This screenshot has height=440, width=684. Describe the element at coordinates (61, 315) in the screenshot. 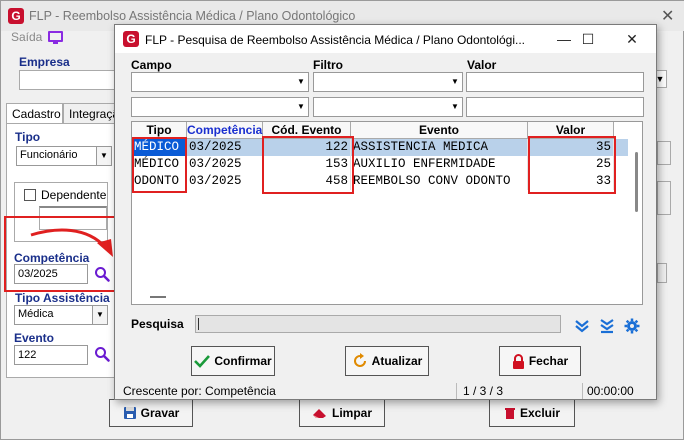

I see `tipo-assistencia-select: Médica ▼` at that location.